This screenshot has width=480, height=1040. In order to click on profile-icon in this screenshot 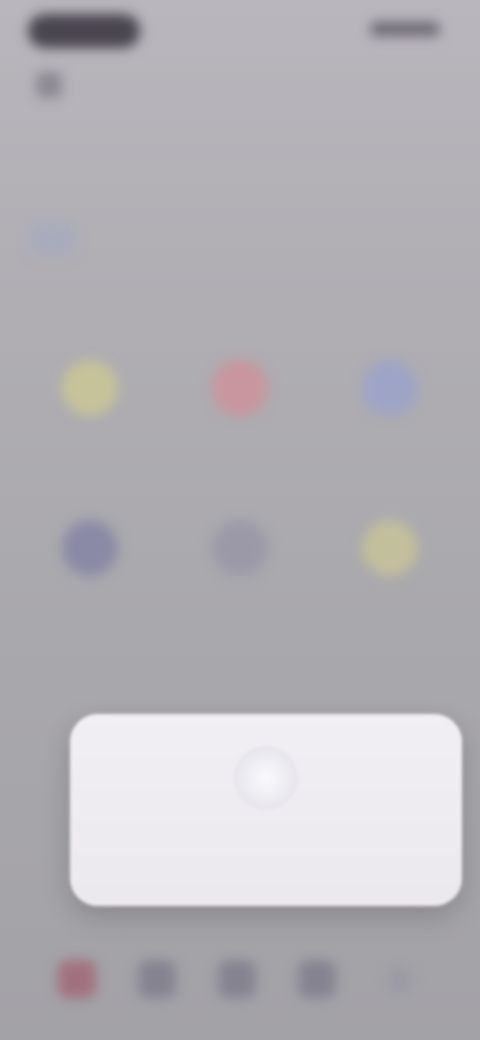, I will do `click(317, 979)`.